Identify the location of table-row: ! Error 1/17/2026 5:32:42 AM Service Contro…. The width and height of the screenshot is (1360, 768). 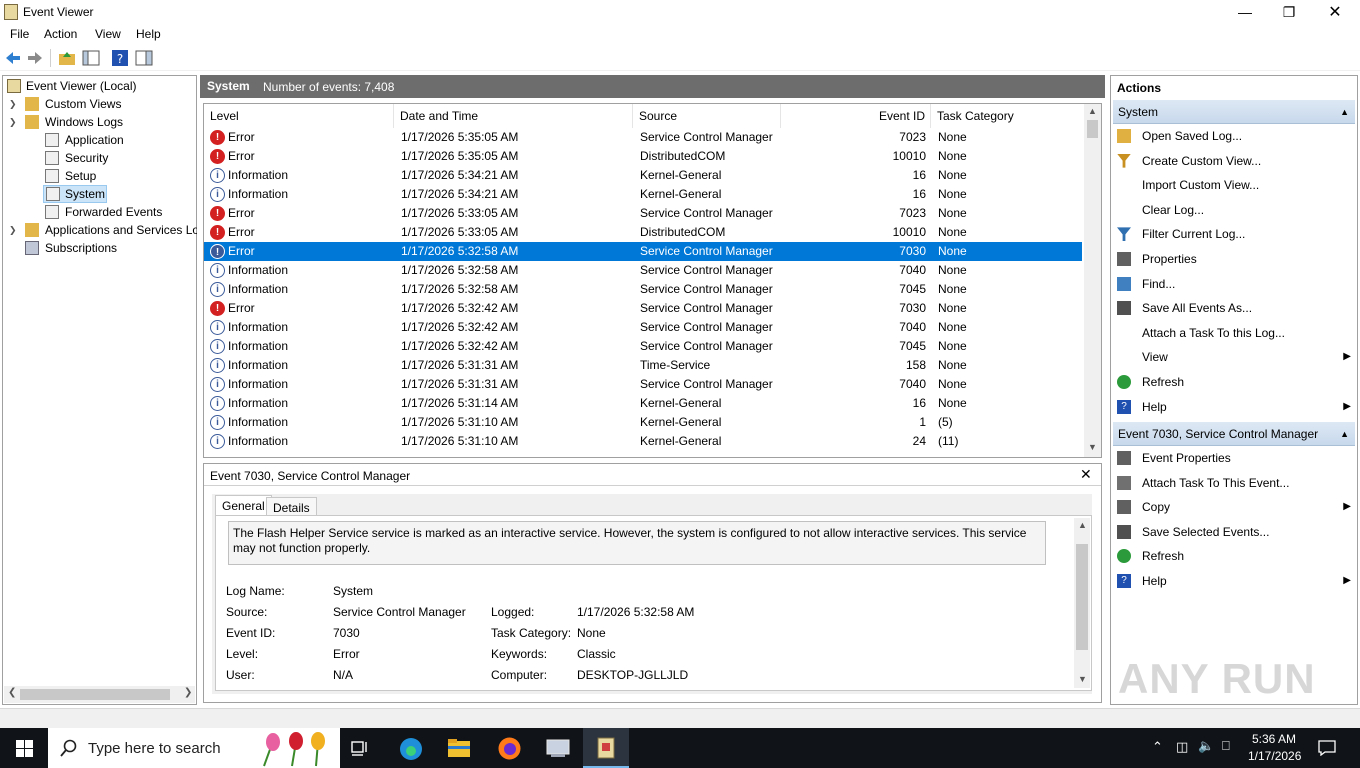
(643, 308).